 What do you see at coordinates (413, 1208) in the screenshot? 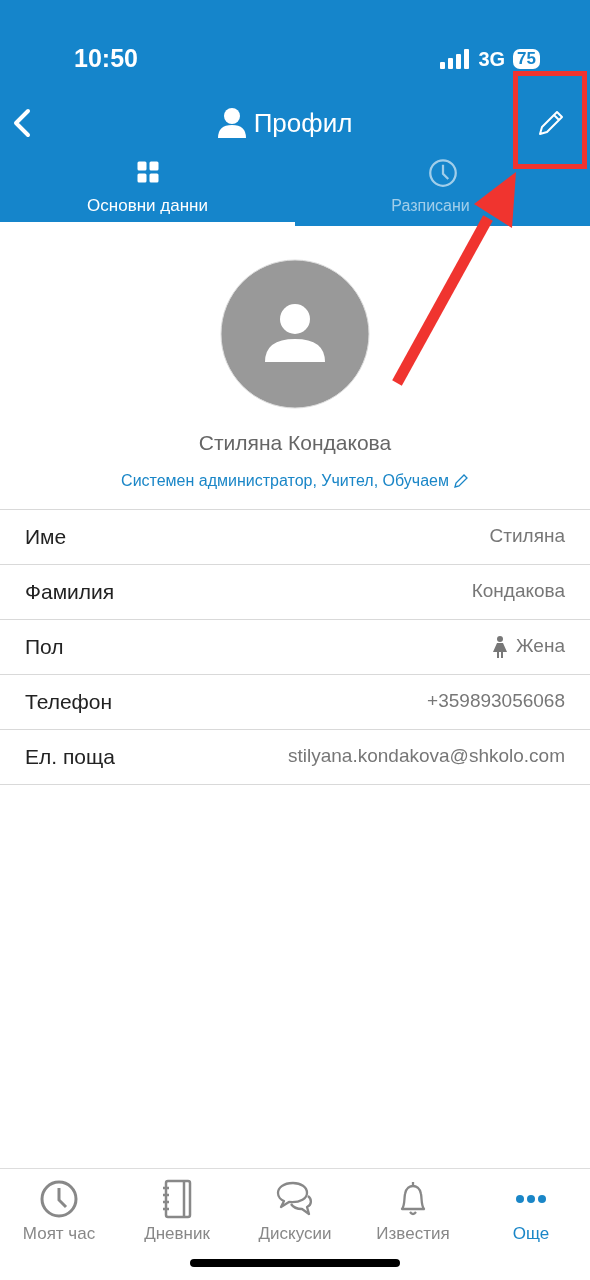
I see `nav-tab: Известия` at bounding box center [413, 1208].